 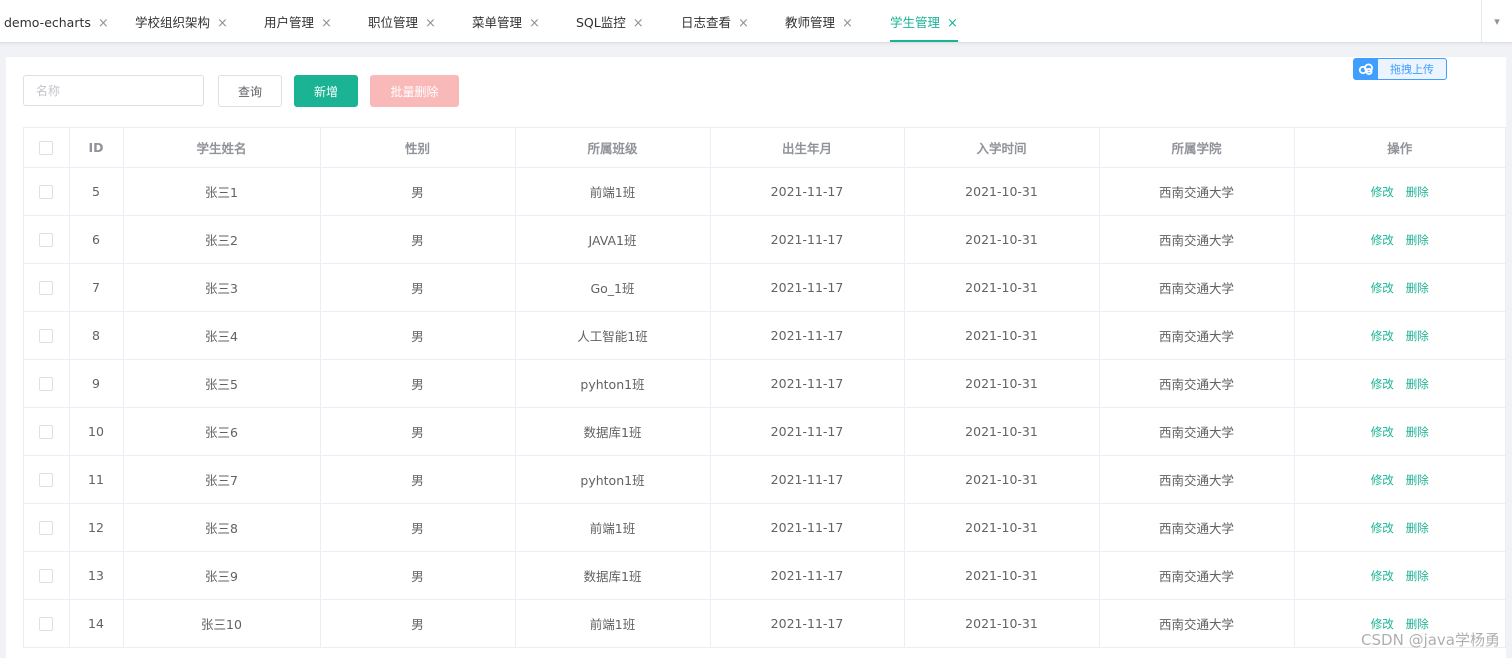 What do you see at coordinates (96, 527) in the screenshot?
I see `id-cell: 12` at bounding box center [96, 527].